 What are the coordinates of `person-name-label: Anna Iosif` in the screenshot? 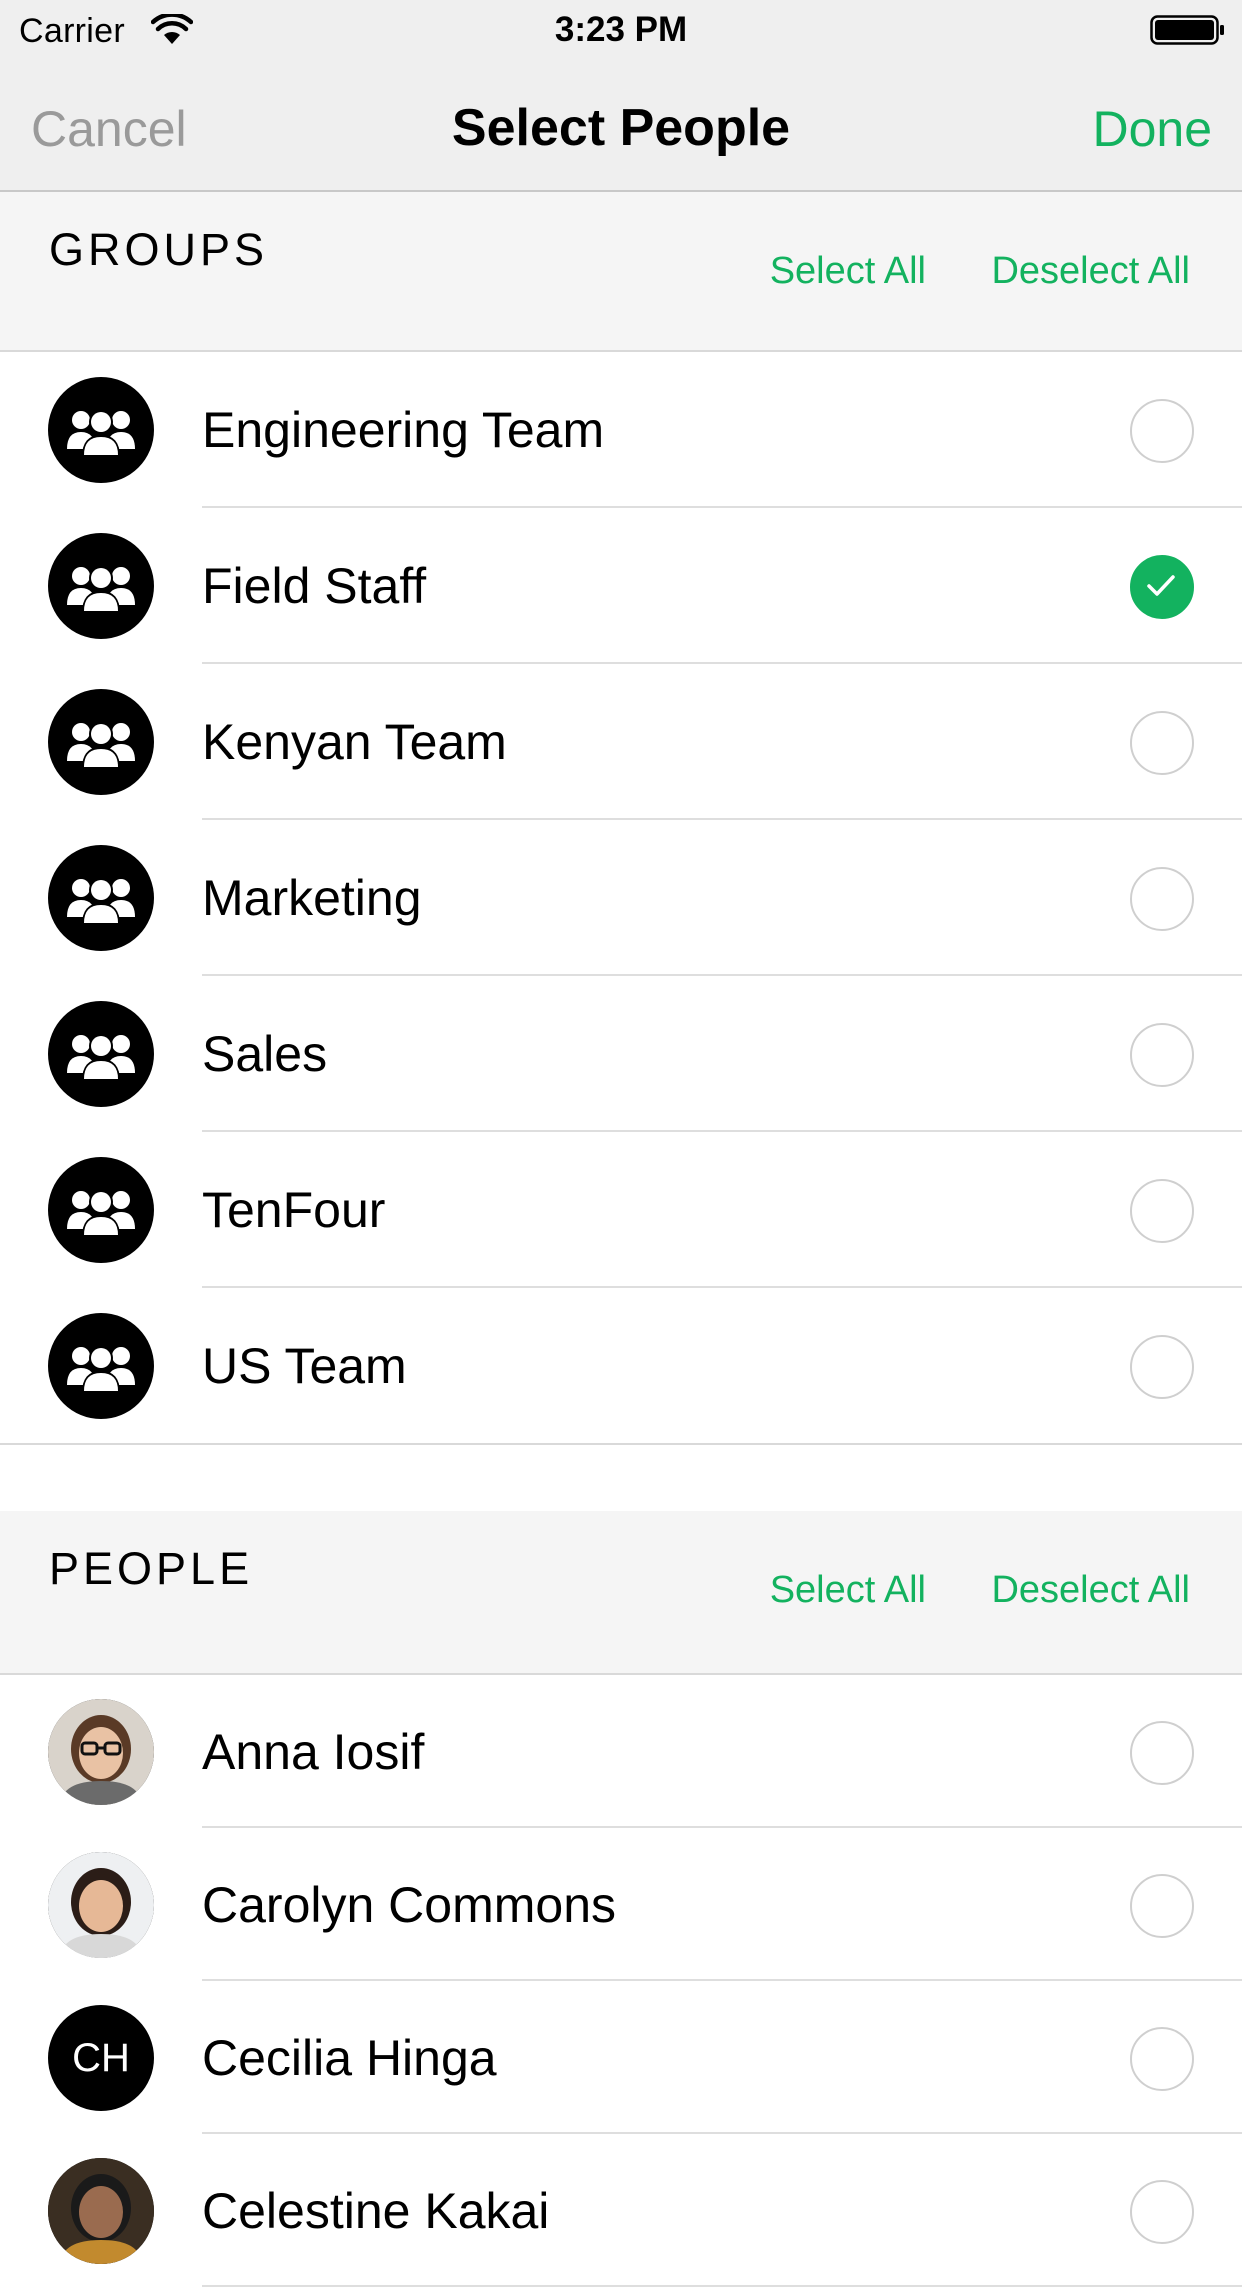 It's located at (313, 1751).